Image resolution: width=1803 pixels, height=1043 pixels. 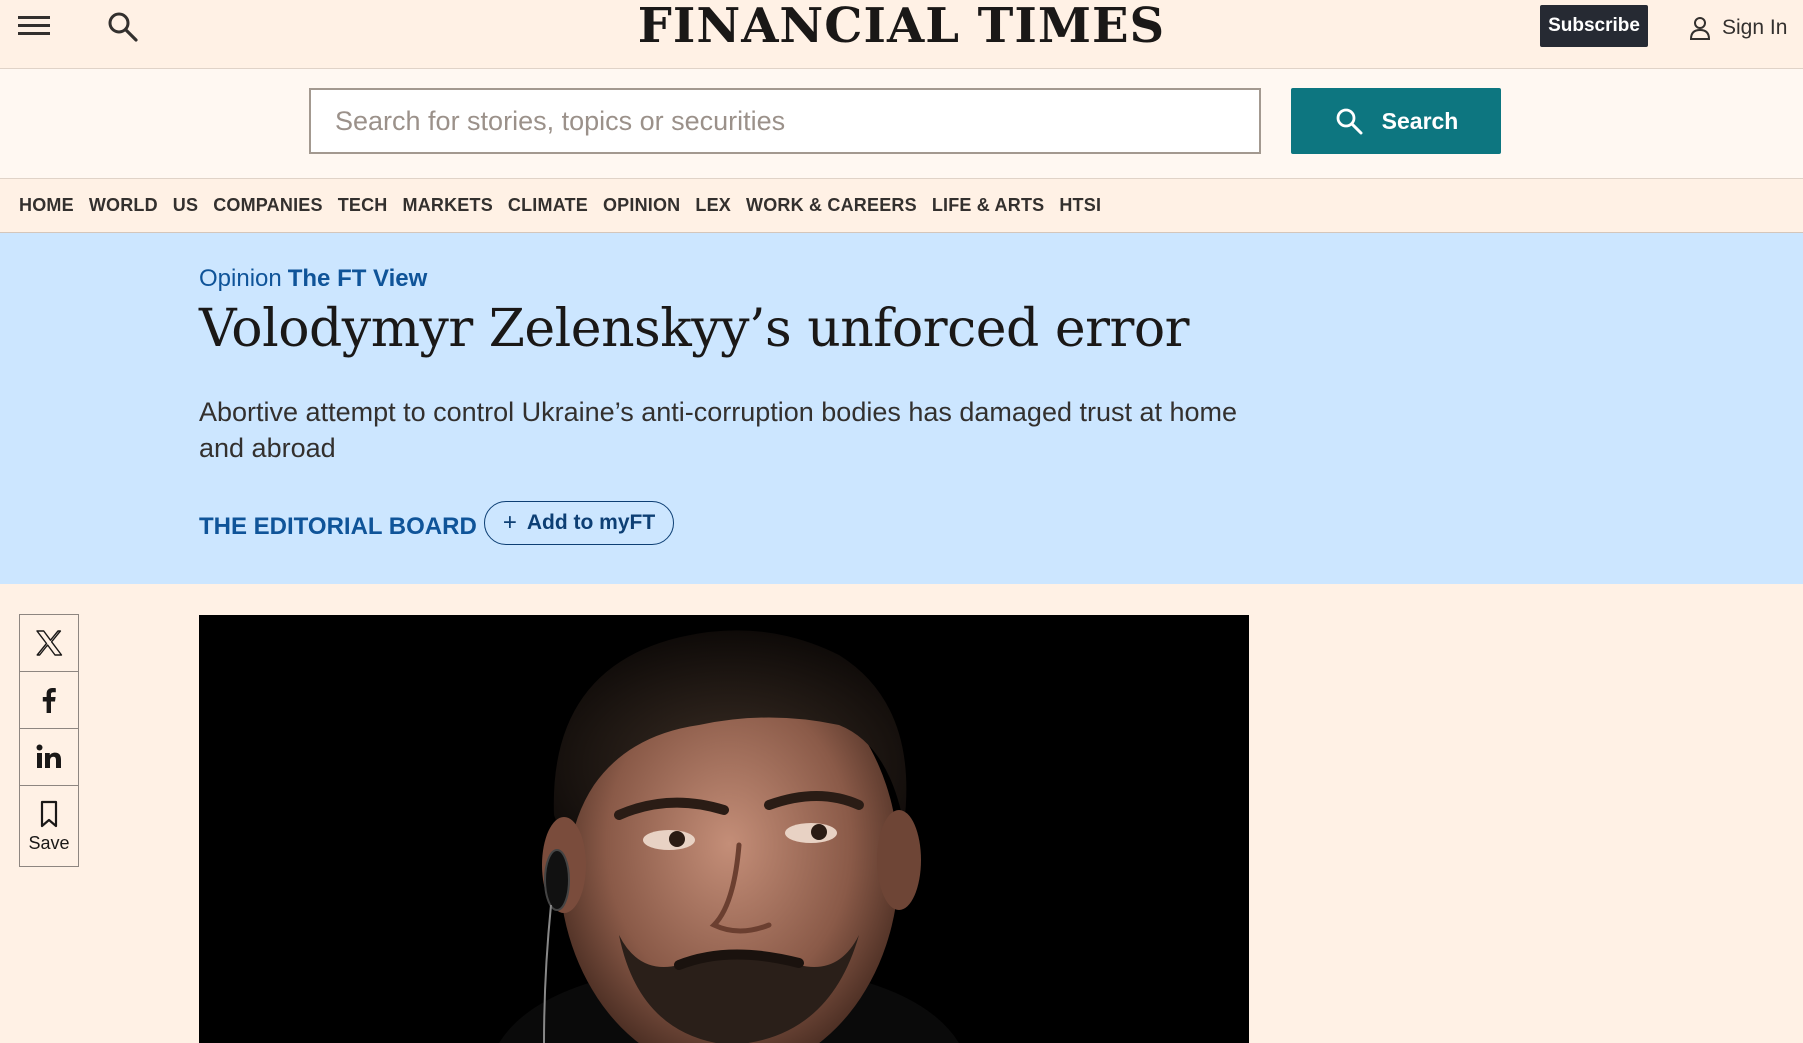 I want to click on nav-item-lex: LEX, so click(x=713, y=205).